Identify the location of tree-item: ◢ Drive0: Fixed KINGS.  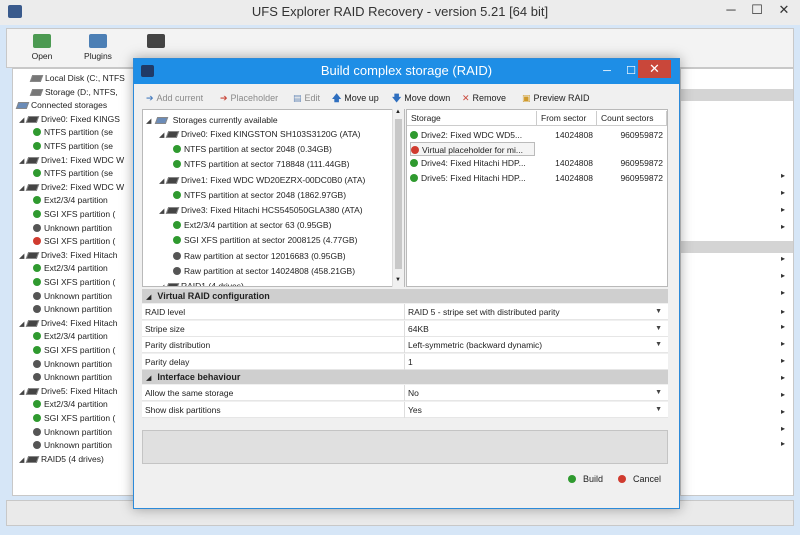
(69, 119).